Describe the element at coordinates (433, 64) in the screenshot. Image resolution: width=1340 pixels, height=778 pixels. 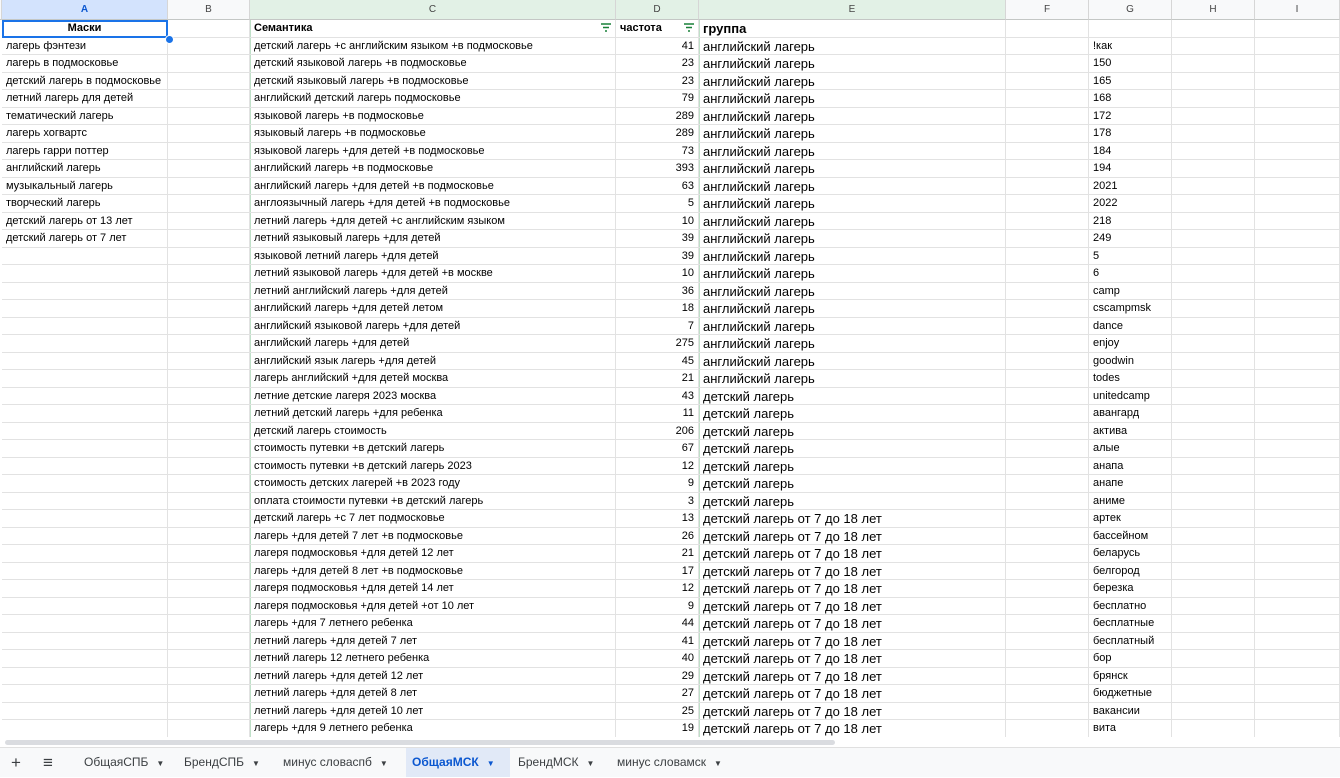
I see `semantics-cell: детский языковой лагерь +в подмосковье` at that location.